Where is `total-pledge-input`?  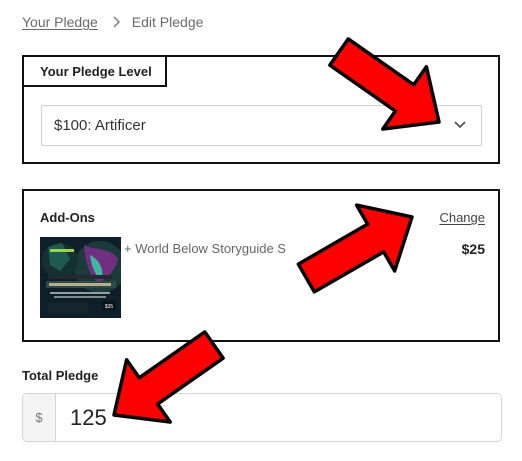 total-pledge-input is located at coordinates (278, 417).